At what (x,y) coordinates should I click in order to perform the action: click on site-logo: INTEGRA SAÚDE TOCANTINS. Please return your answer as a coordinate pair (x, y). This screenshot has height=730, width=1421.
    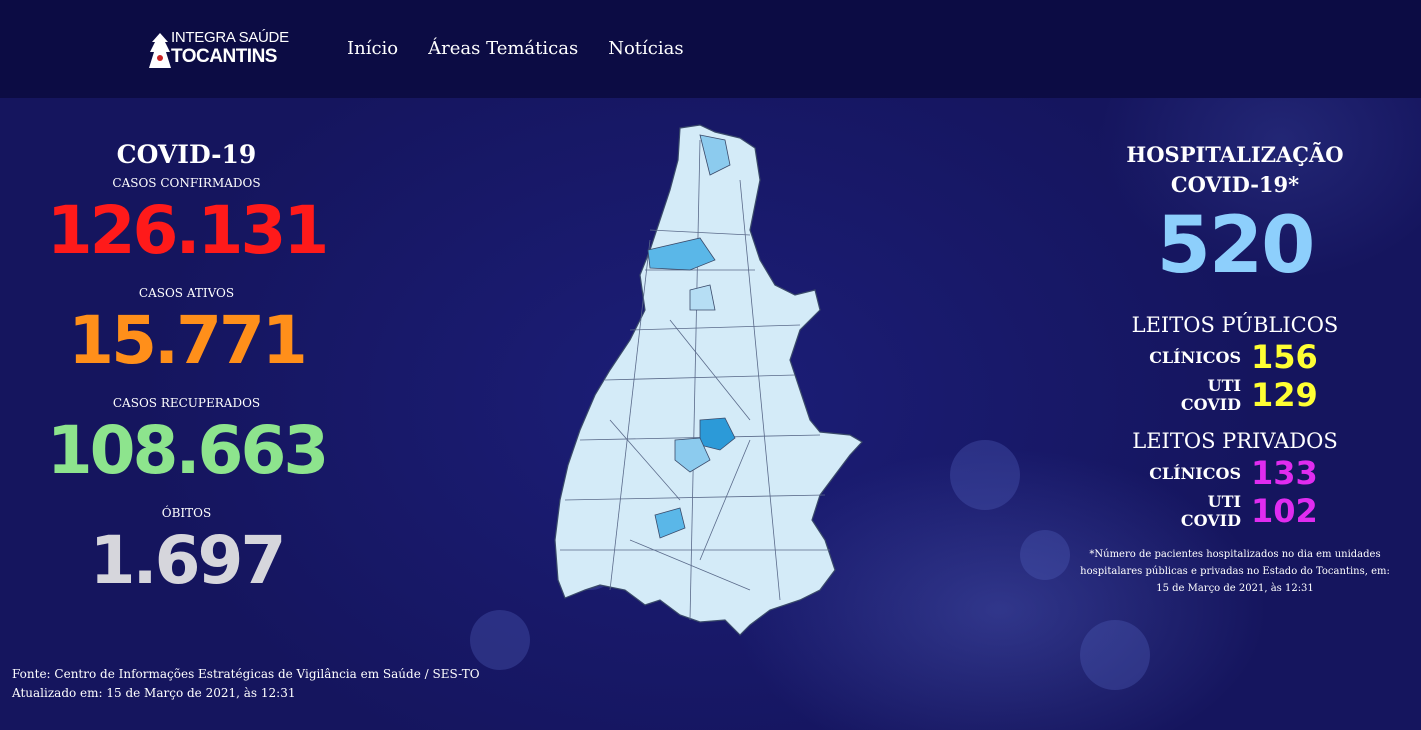
    Looking at the image, I should click on (220, 51).